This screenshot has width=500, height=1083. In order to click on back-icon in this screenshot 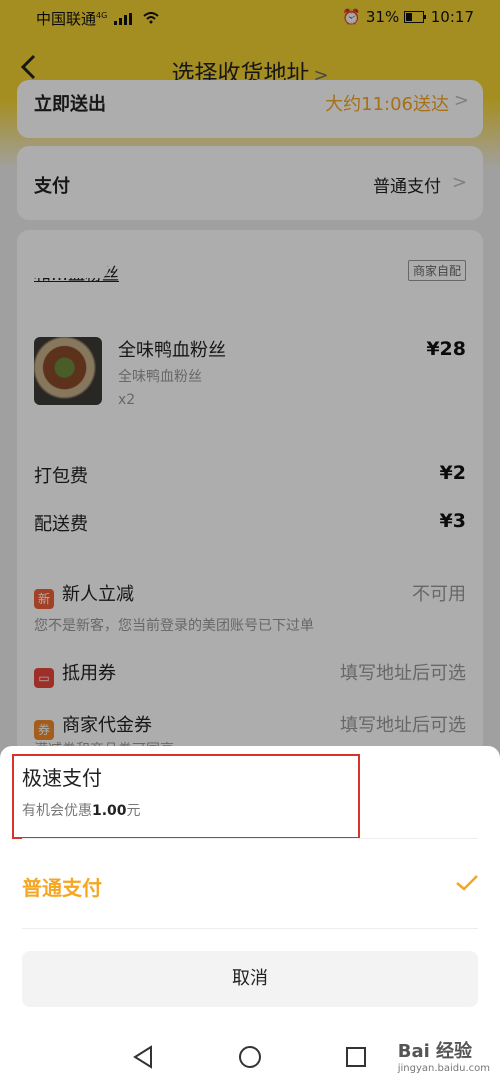, I will do `click(143, 1057)`.